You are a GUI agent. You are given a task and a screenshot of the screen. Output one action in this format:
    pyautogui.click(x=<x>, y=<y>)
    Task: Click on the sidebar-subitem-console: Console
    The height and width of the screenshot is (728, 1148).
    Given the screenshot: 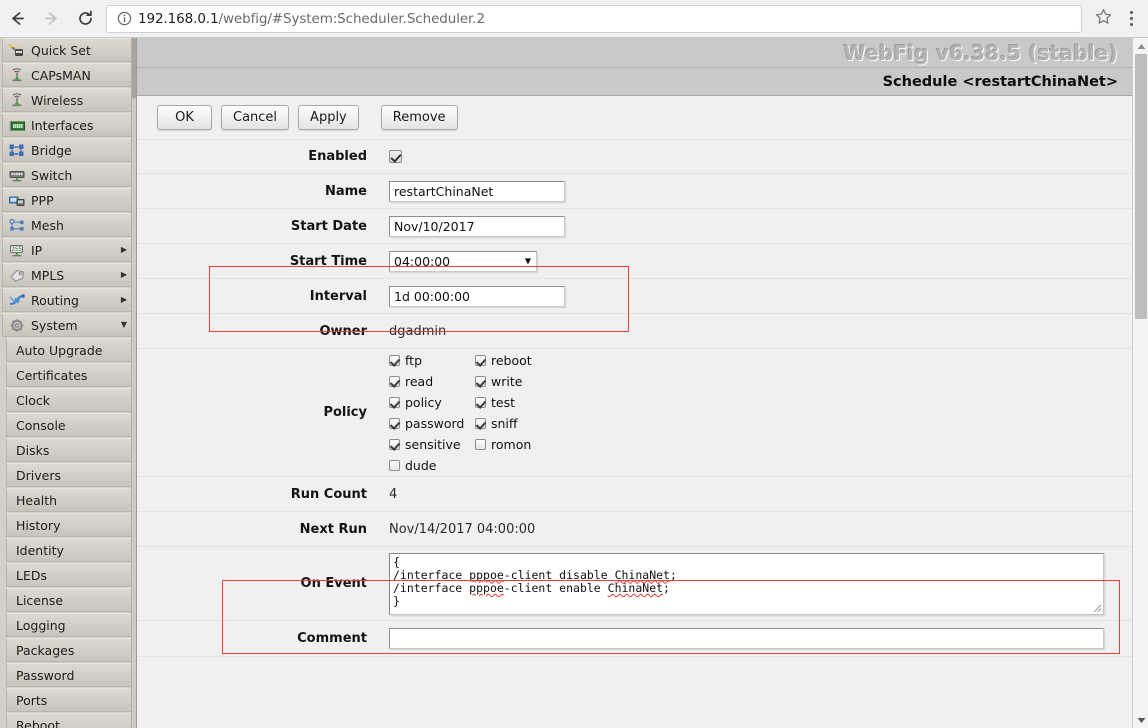 What is the action you would take?
    pyautogui.click(x=70, y=425)
    